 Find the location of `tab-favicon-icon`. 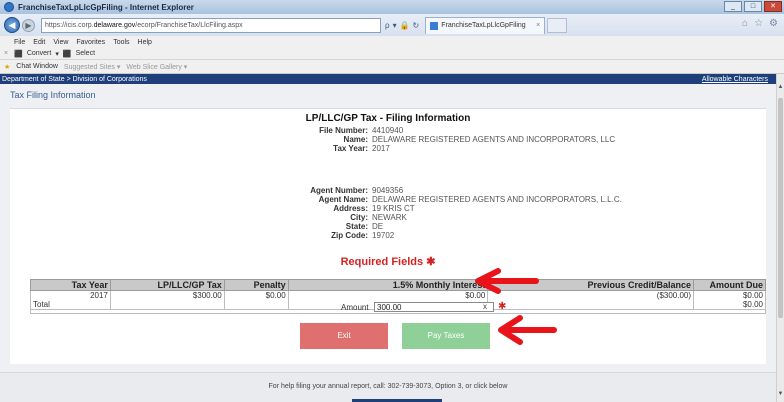

tab-favicon-icon is located at coordinates (434, 25).